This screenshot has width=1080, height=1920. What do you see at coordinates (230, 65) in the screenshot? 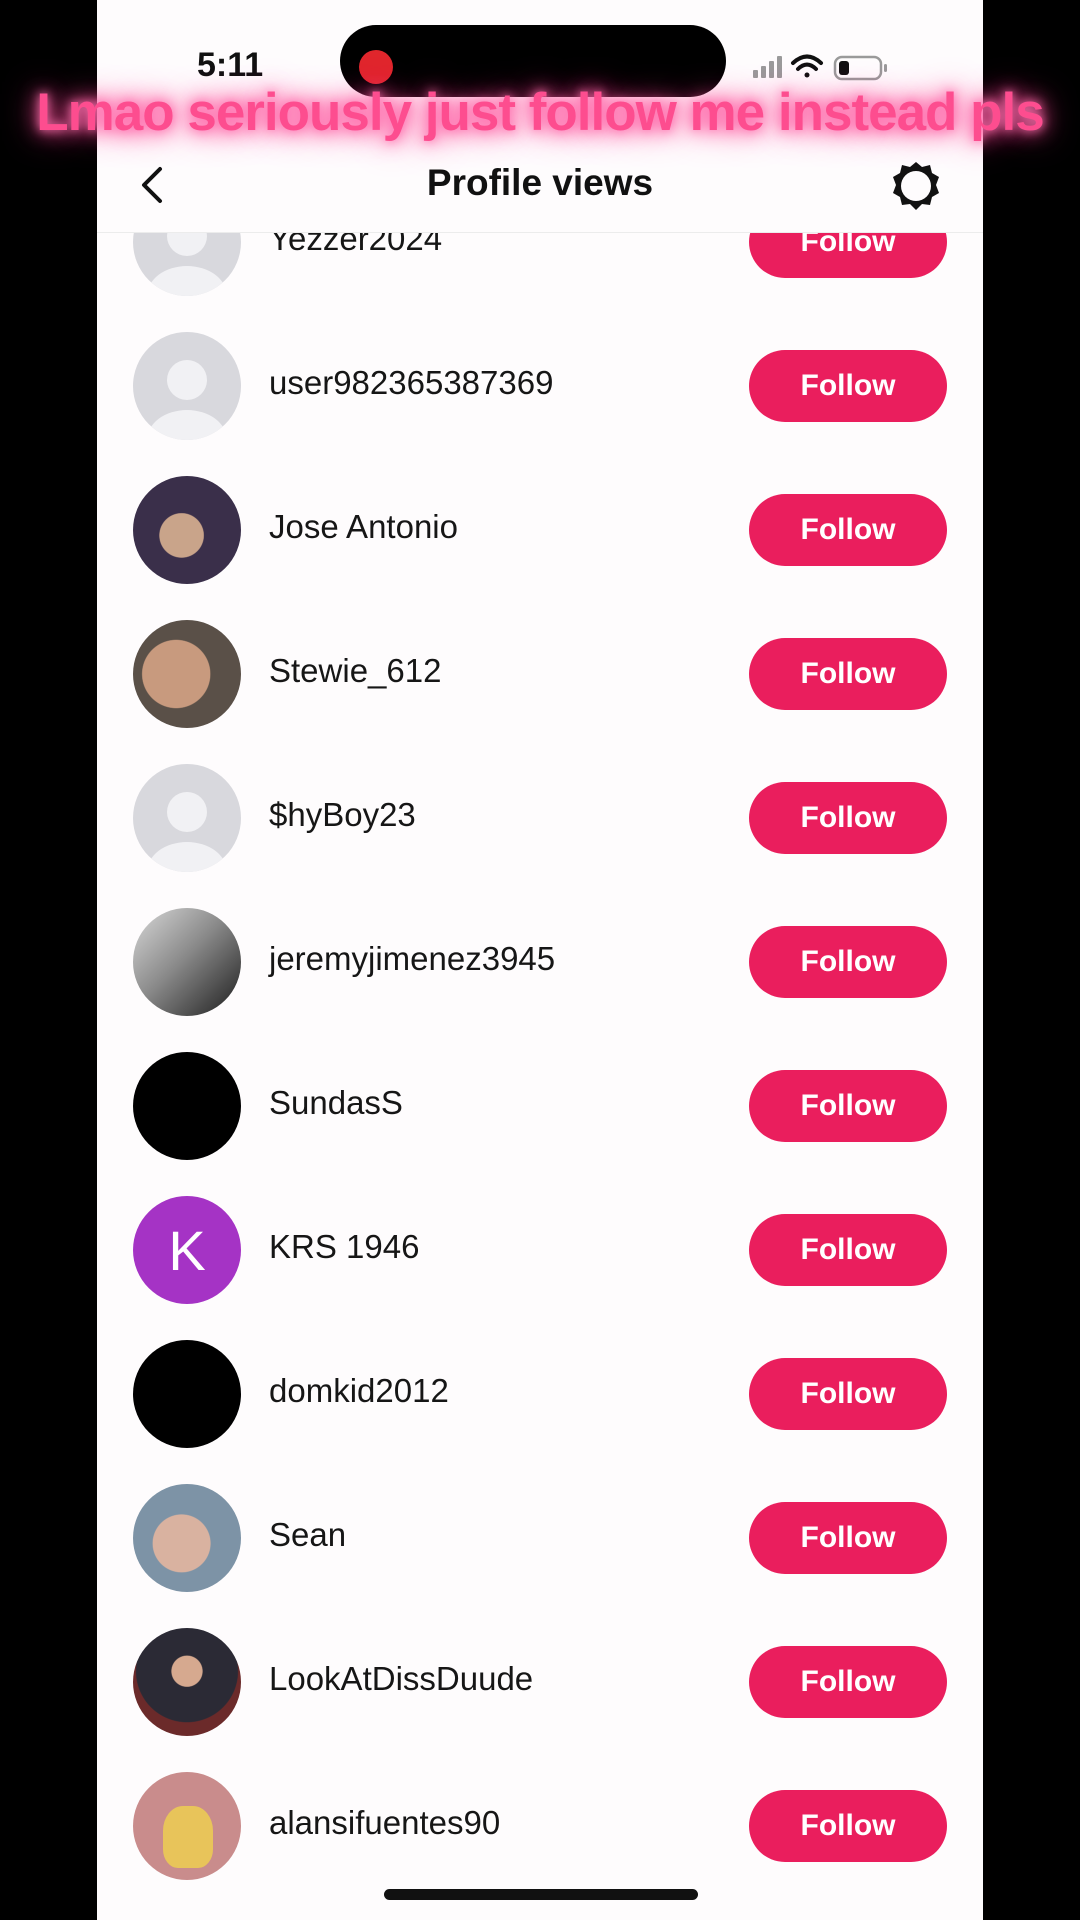
I see `status-time: 5:11` at bounding box center [230, 65].